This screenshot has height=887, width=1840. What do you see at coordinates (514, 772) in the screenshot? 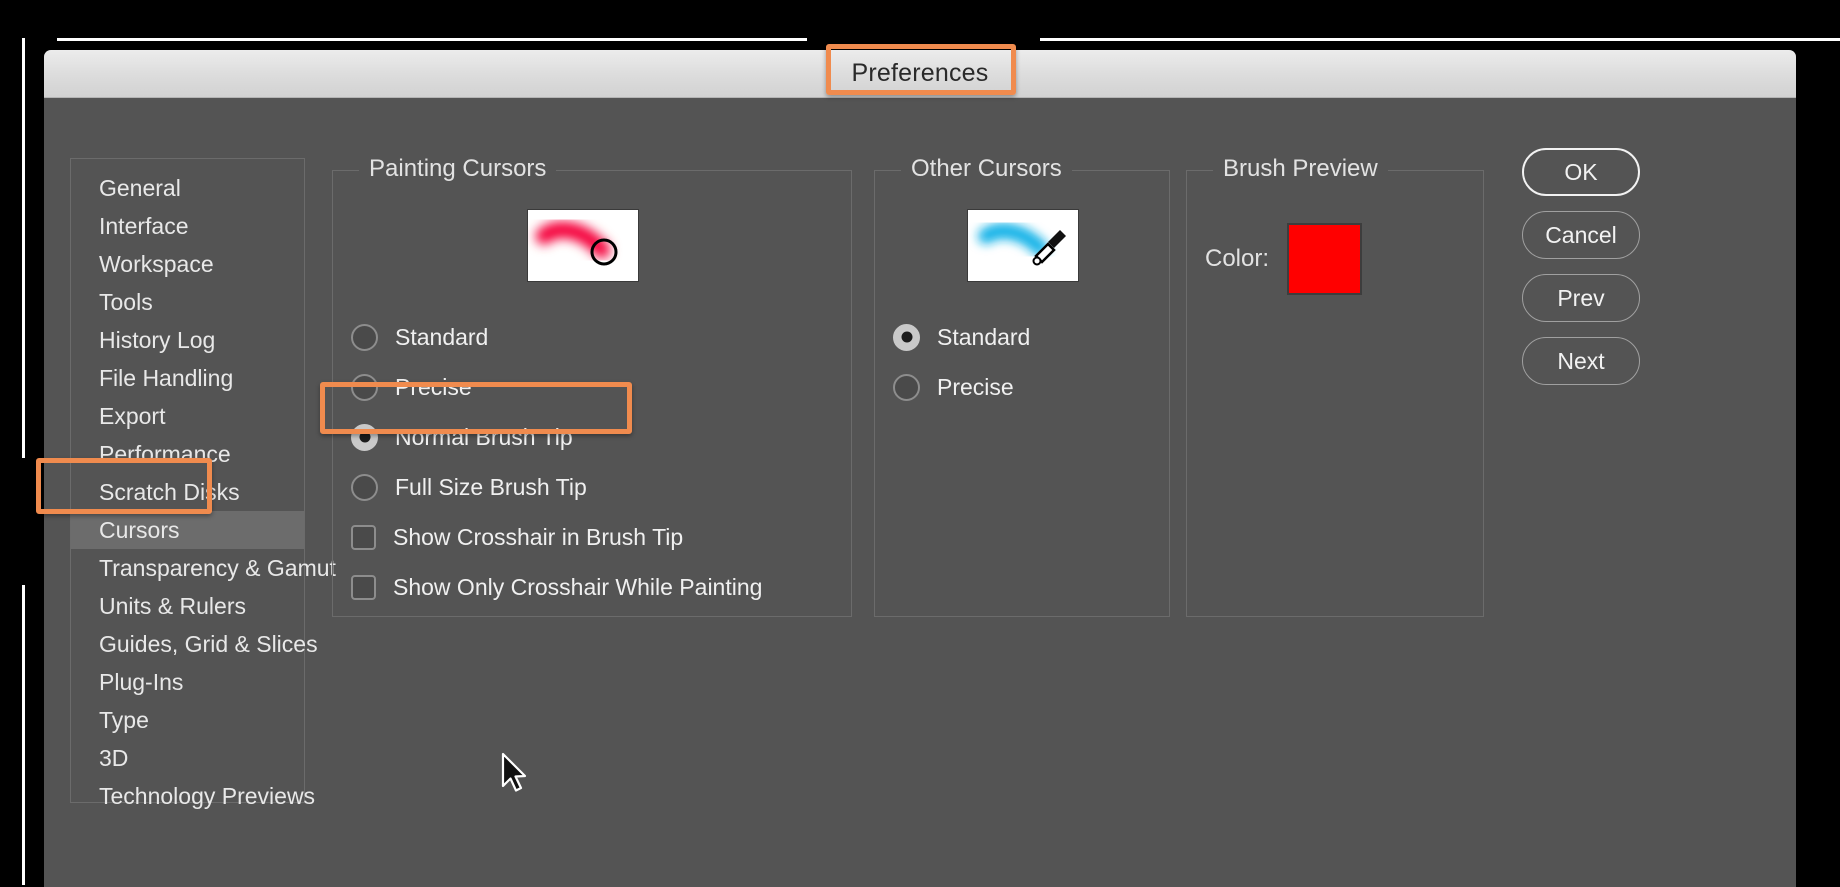
I see `mouse-arrow-cursor-icon` at bounding box center [514, 772].